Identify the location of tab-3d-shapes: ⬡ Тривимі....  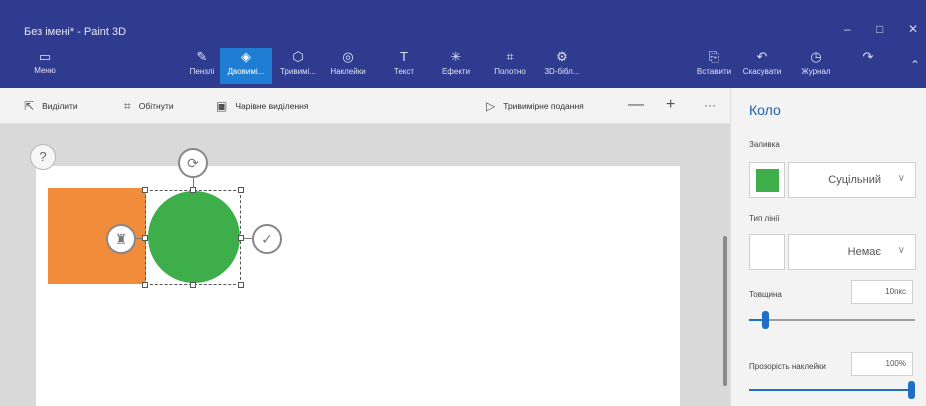
(298, 66).